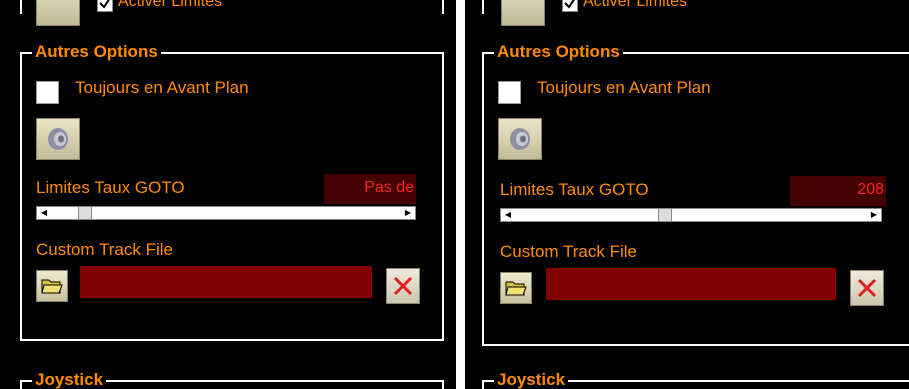 The image size is (909, 389). Describe the element at coordinates (838, 191) in the screenshot. I see `goto-limit-value: 208` at that location.